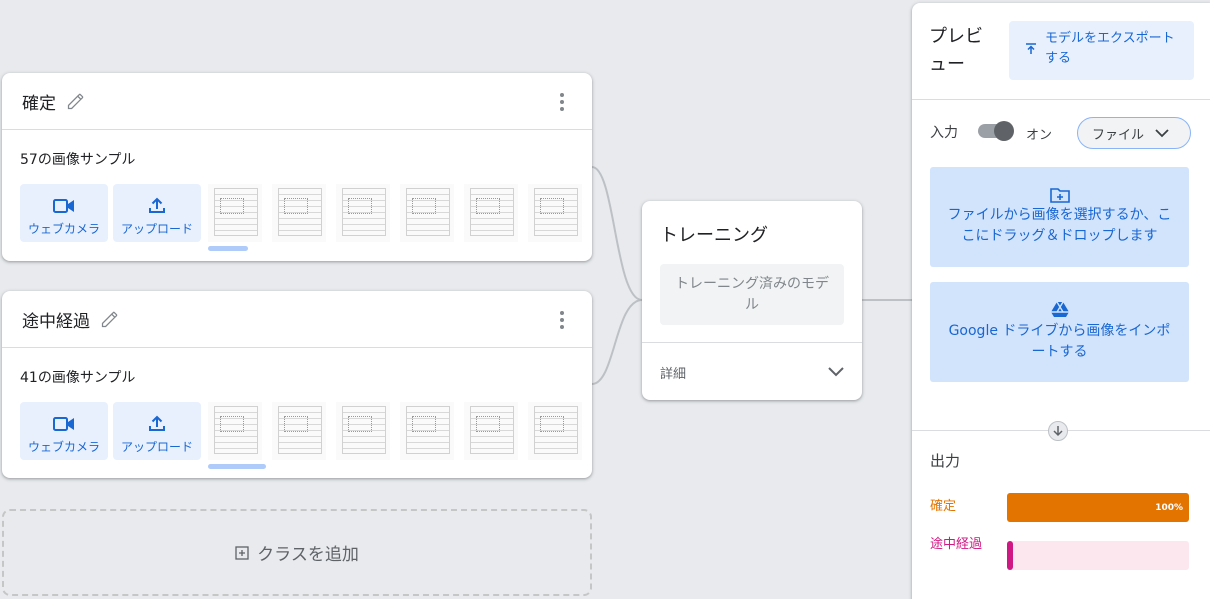 This screenshot has width=1210, height=599. I want to click on result-fill, so click(1010, 555).